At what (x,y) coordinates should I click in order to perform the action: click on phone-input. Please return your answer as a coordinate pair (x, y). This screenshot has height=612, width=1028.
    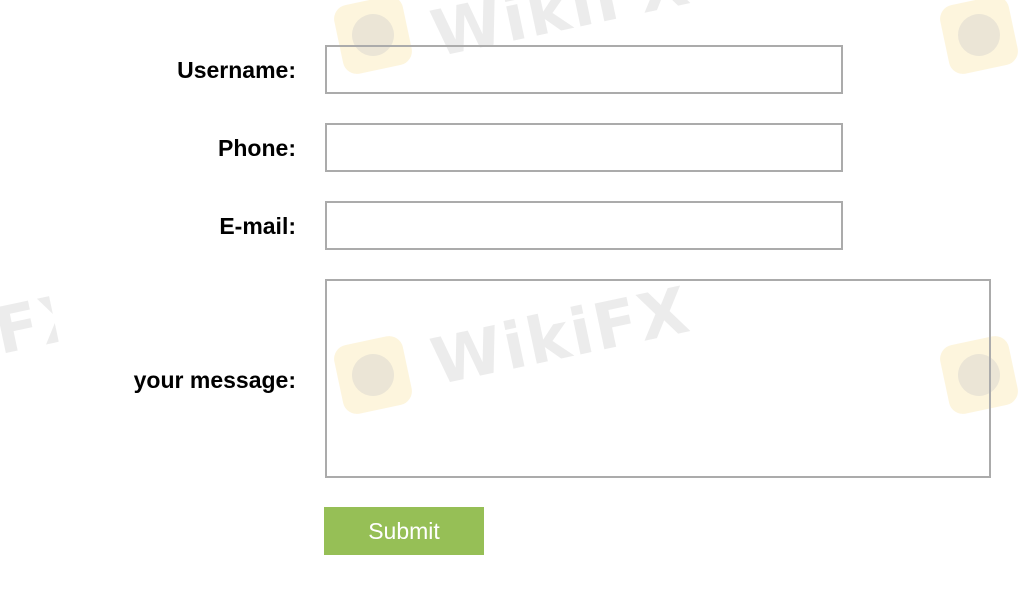
    Looking at the image, I should click on (584, 147).